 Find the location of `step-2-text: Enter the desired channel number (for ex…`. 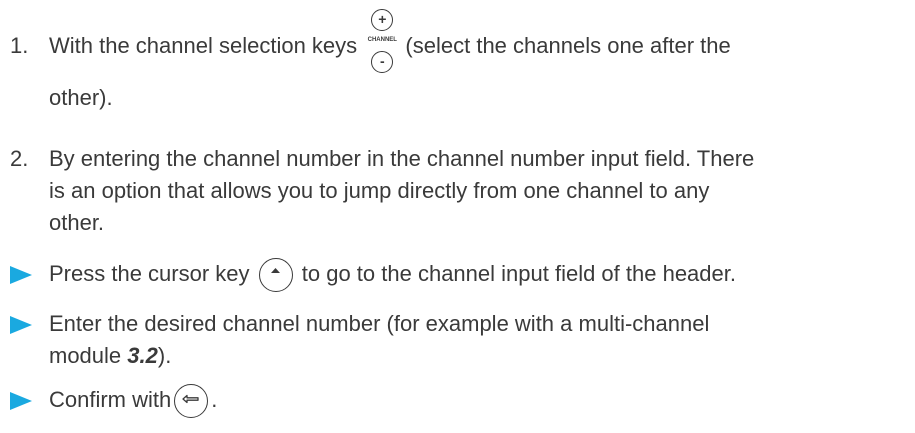

step-2-text: Enter the desired channel number (for ex… is located at coordinates (477, 340).